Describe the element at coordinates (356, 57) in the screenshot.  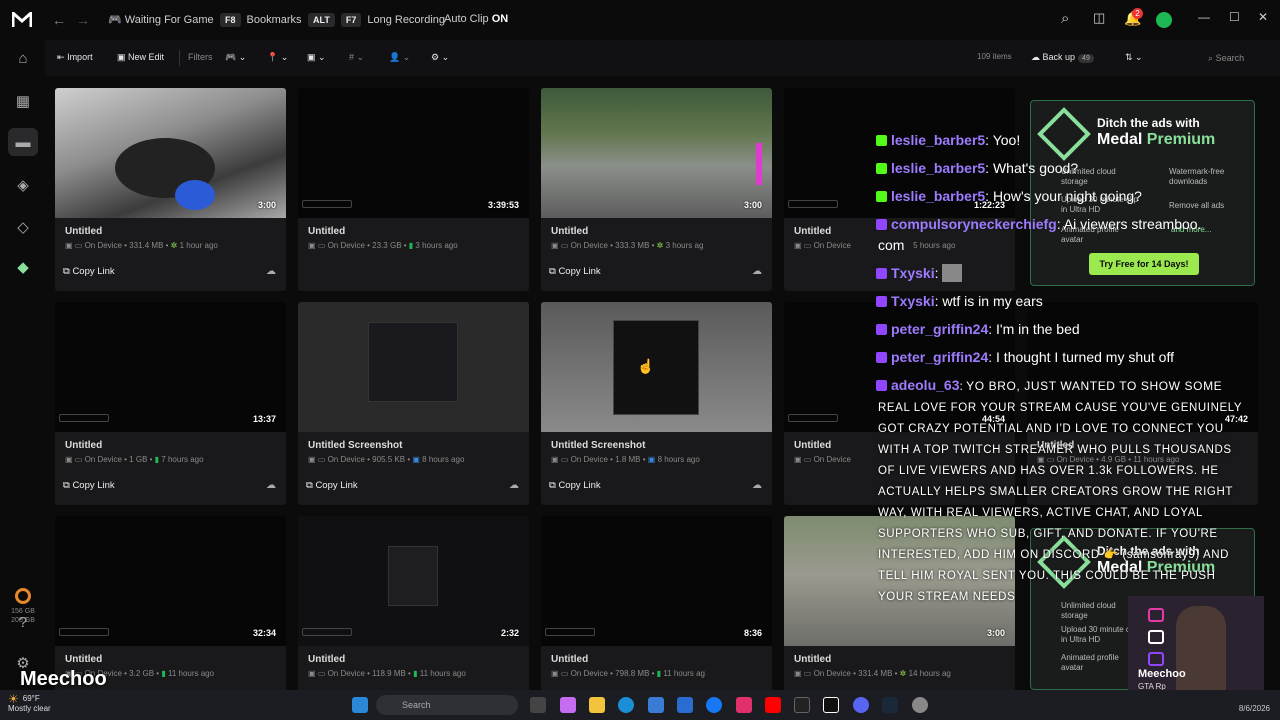
I see `tag-filter-dropdown: # ⌄` at that location.